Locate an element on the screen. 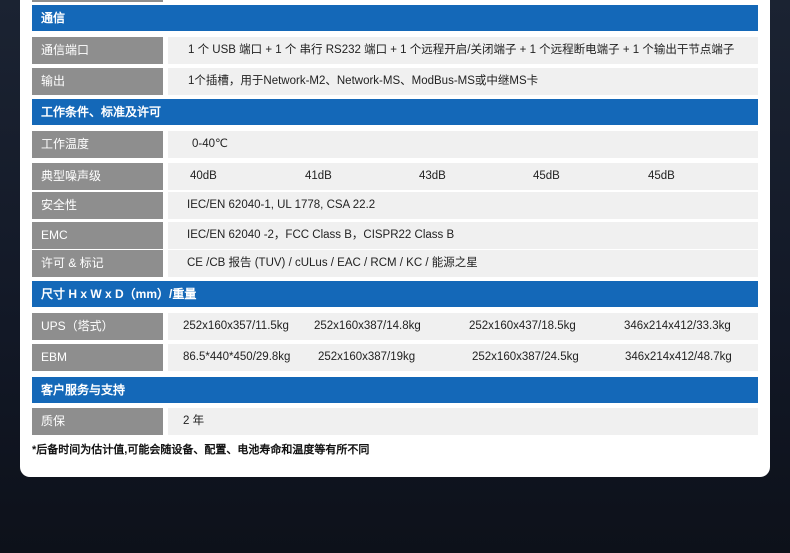 This screenshot has width=790, height=553. value-cell: 41dB is located at coordinates (318, 176).